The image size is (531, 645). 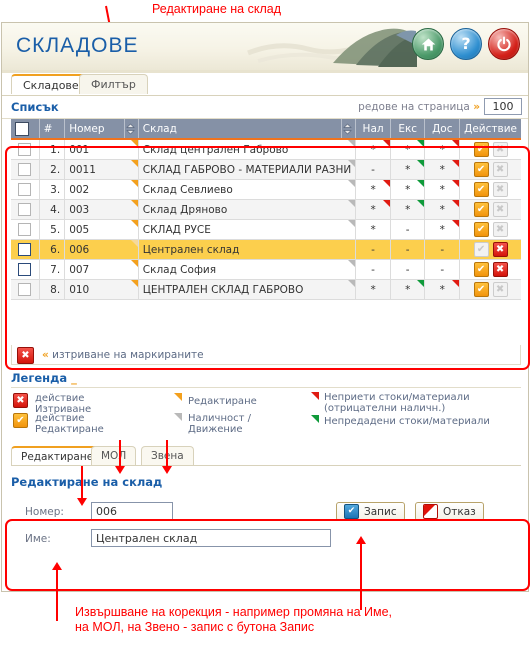 What do you see at coordinates (22, 128) in the screenshot?
I see `select-all-checkbox` at bounding box center [22, 128].